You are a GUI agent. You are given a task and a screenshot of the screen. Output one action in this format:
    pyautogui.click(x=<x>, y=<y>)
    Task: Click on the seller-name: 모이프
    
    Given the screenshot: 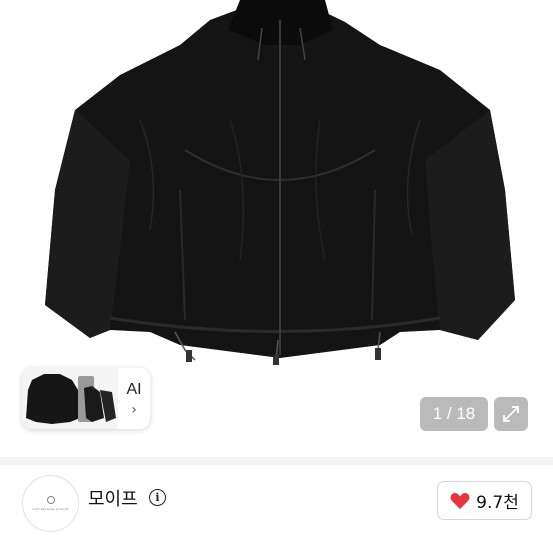 What is the action you would take?
    pyautogui.click(x=113, y=498)
    